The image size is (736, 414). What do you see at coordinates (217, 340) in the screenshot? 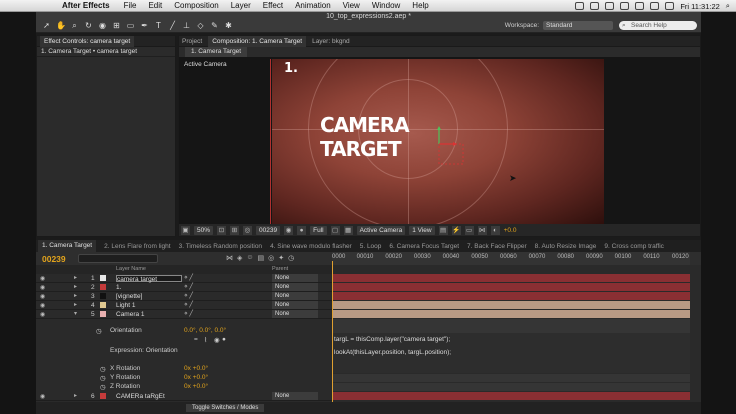
I see `expression-pickwhip-icon: ◉` at bounding box center [217, 340].